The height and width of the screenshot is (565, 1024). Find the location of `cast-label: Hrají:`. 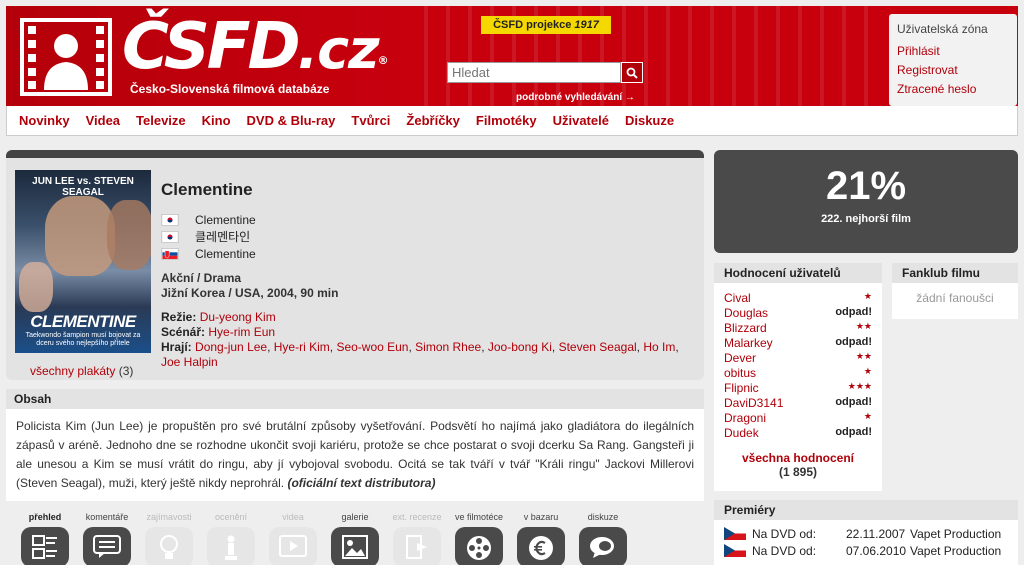

cast-label: Hrají: is located at coordinates (176, 347).